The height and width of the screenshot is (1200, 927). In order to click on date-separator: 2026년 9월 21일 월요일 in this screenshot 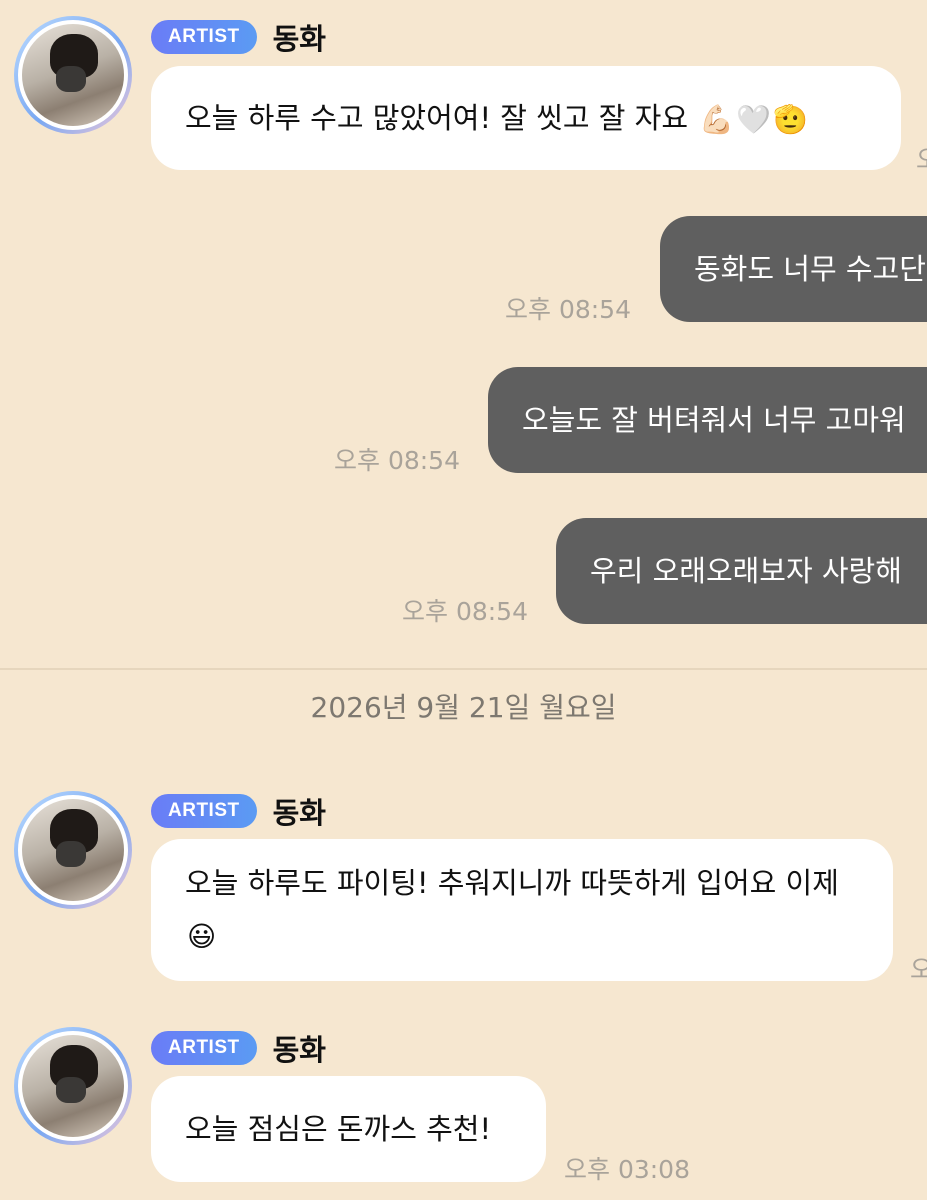, I will do `click(463, 707)`.